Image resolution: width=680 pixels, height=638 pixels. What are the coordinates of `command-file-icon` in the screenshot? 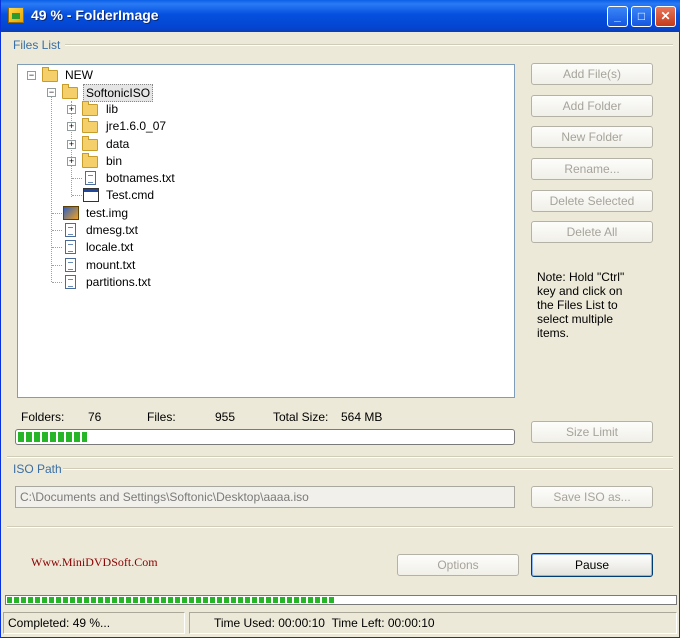 It's located at (91, 195).